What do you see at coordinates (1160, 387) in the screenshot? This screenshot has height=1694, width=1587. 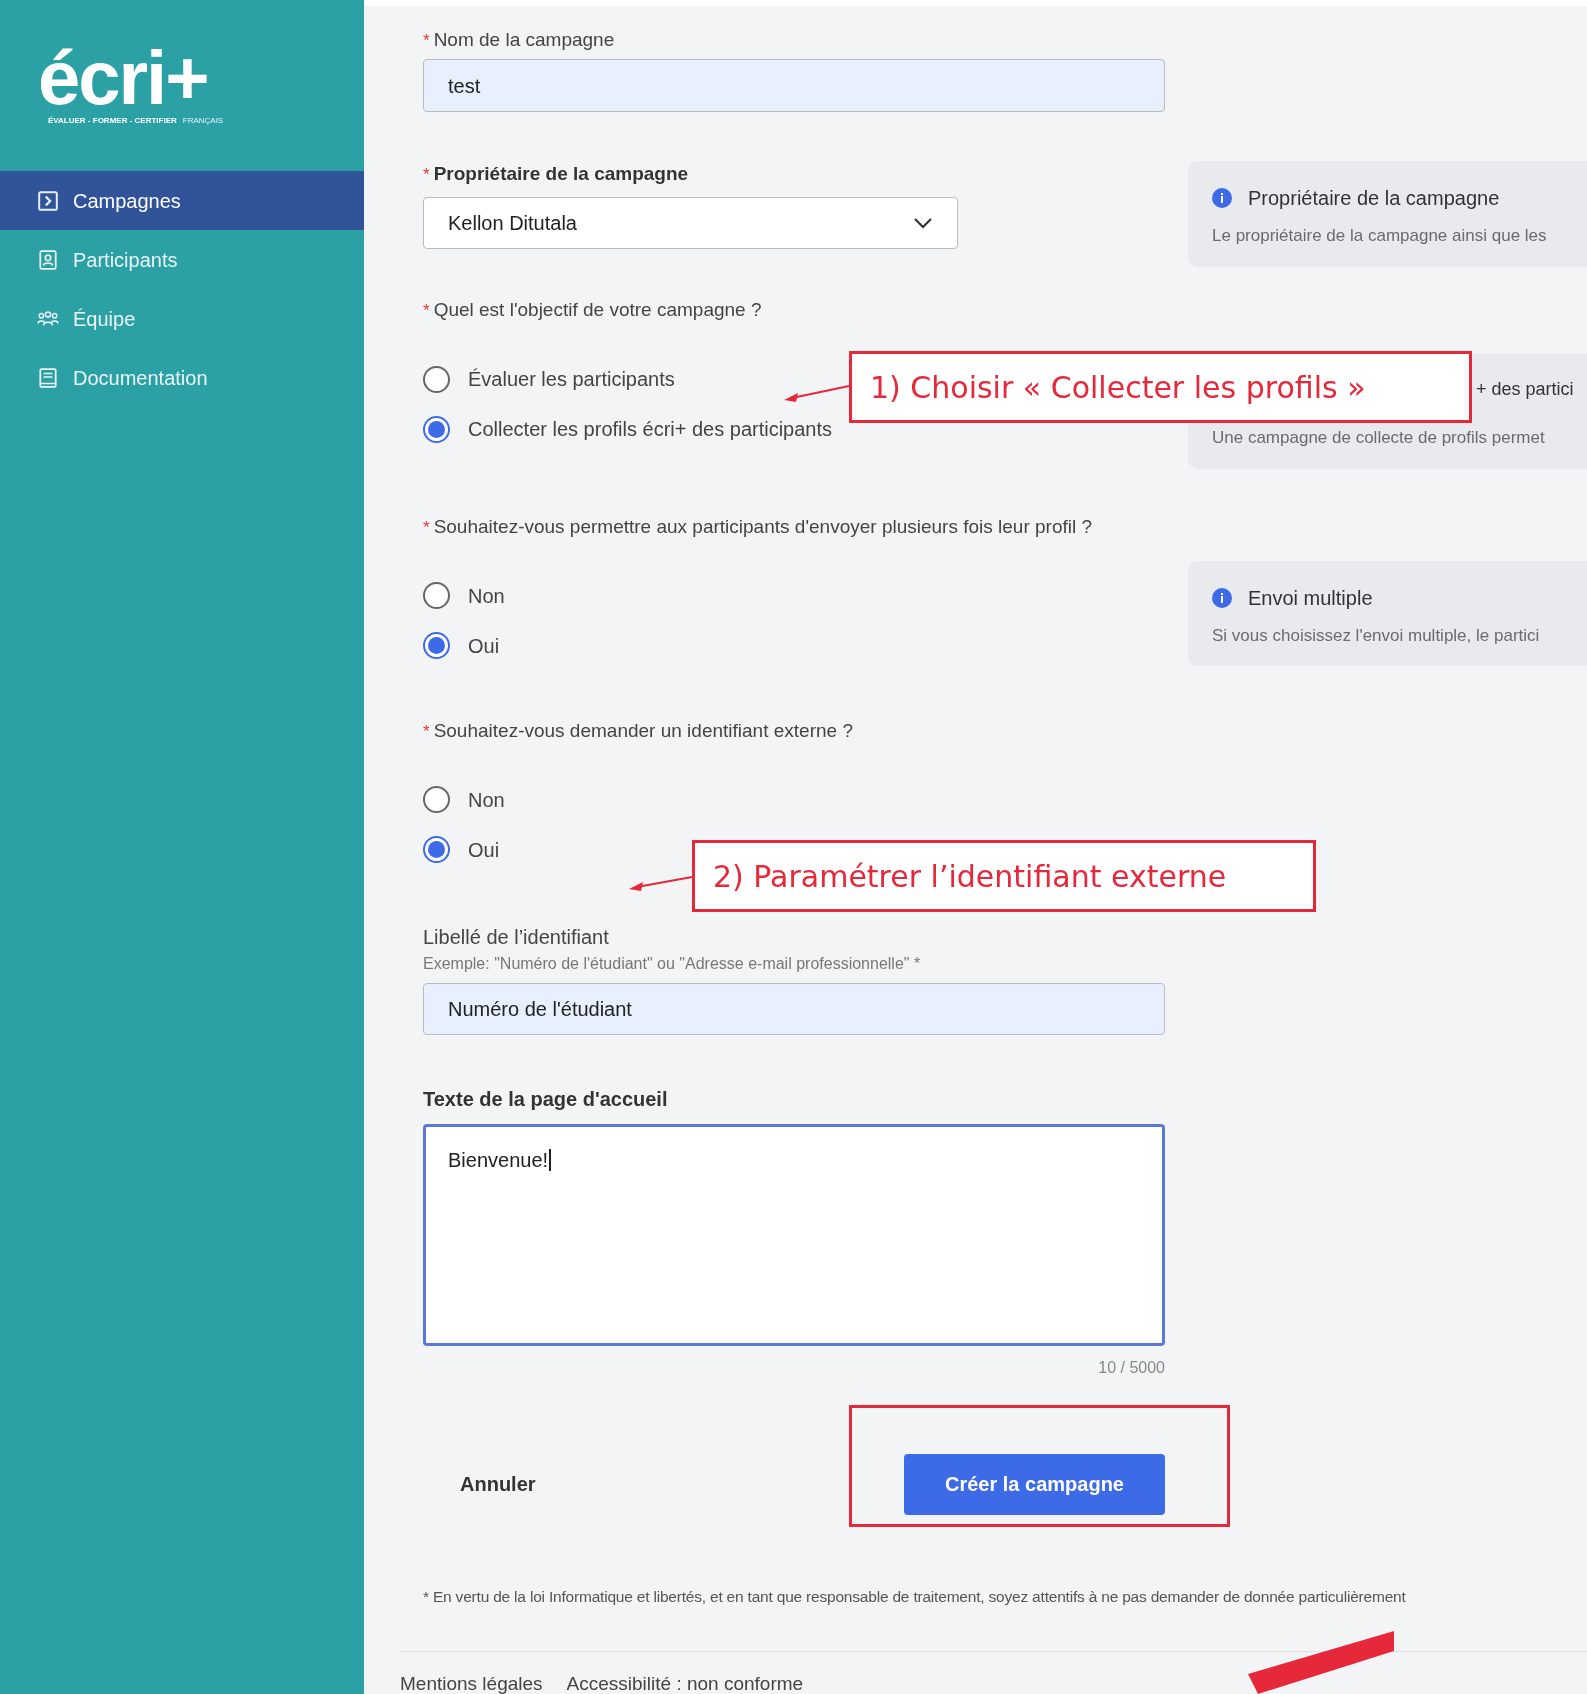 I see `annotation-callout: 1) Choisir « Collecter les profils »` at bounding box center [1160, 387].